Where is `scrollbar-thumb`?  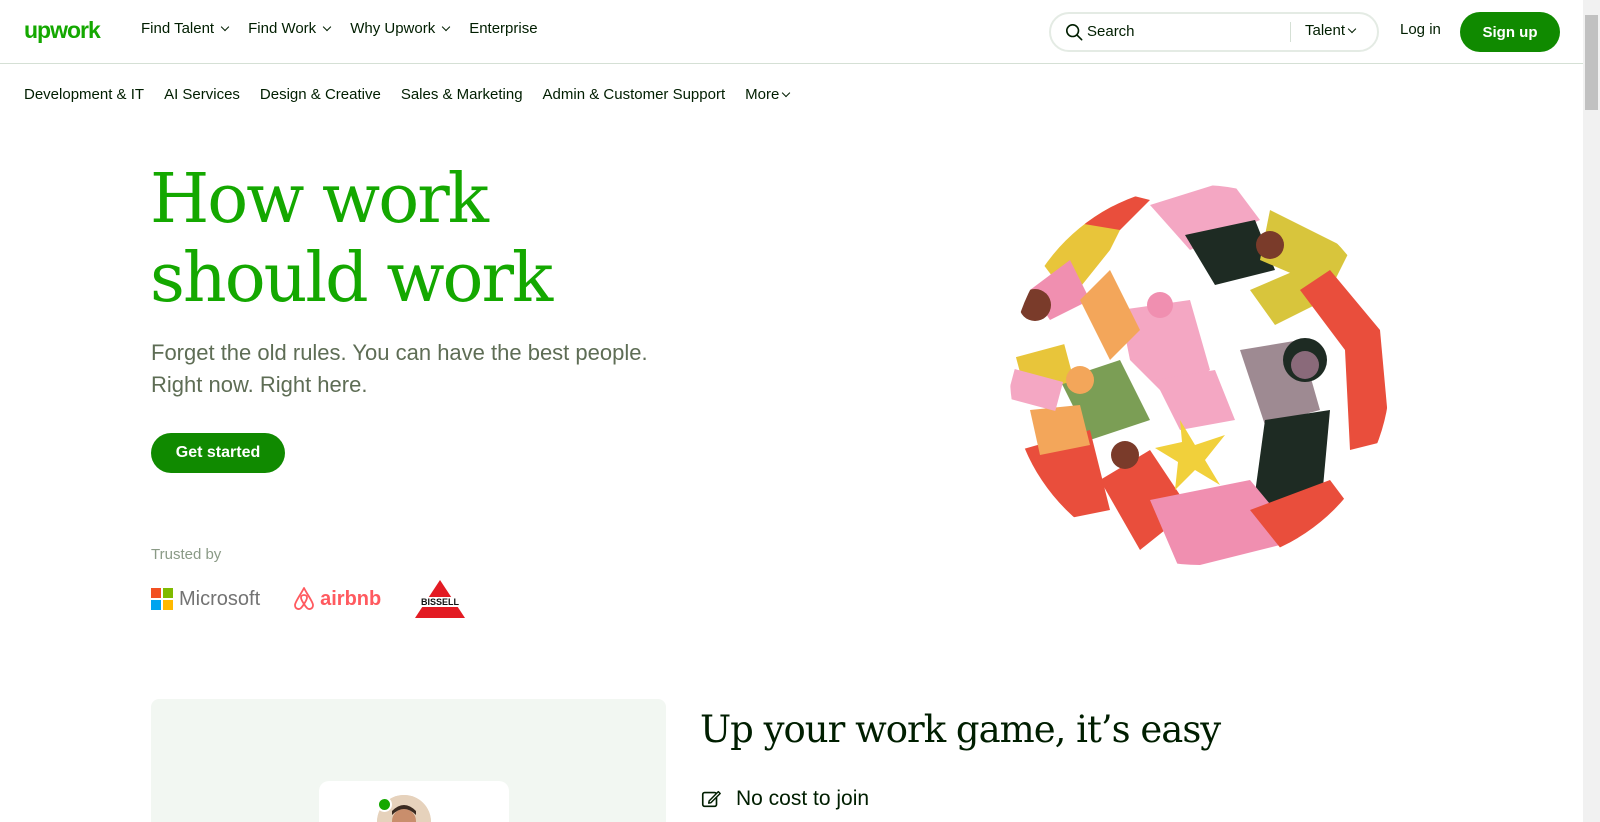
scrollbar-thumb is located at coordinates (1591, 62).